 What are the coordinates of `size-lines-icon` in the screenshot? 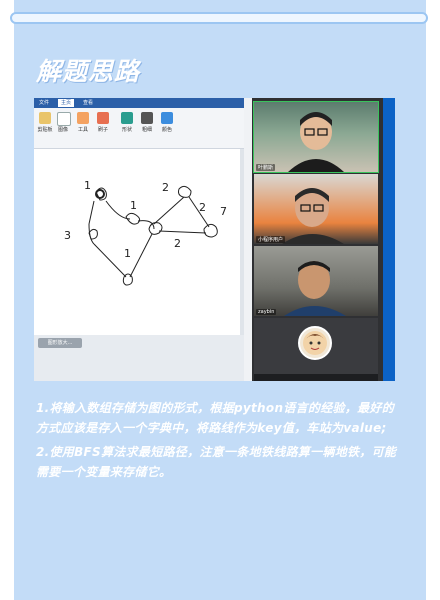 It's located at (147, 118).